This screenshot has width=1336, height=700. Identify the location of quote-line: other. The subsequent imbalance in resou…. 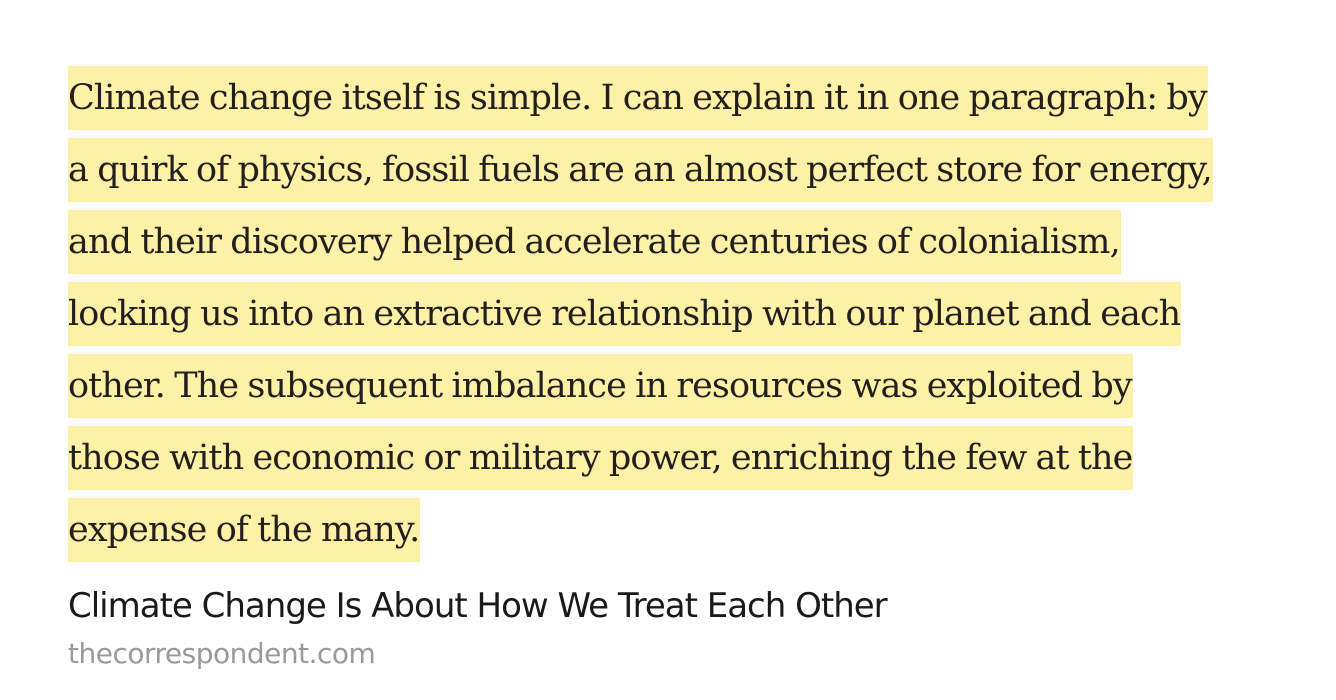
(668, 390).